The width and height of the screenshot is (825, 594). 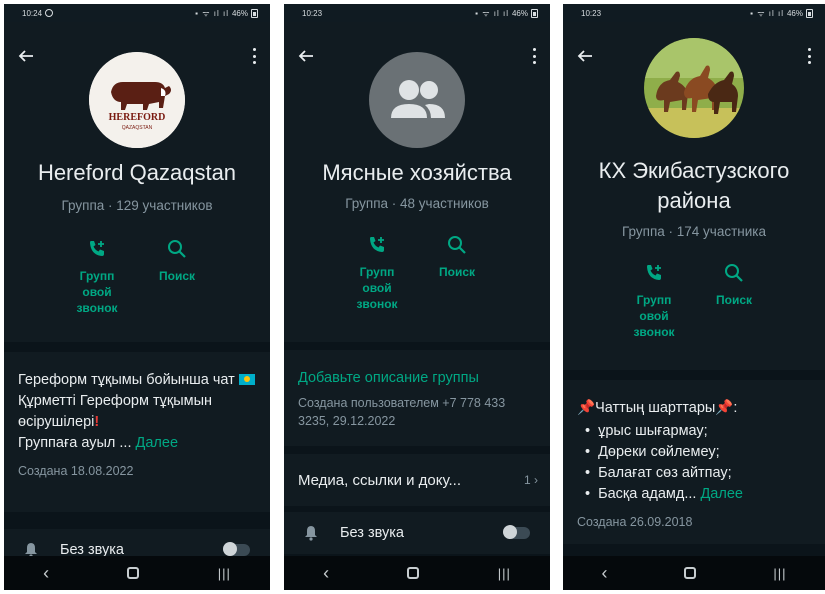 What do you see at coordinates (49, 13) in the screenshot?
I see `whatsapp-status-icon` at bounding box center [49, 13].